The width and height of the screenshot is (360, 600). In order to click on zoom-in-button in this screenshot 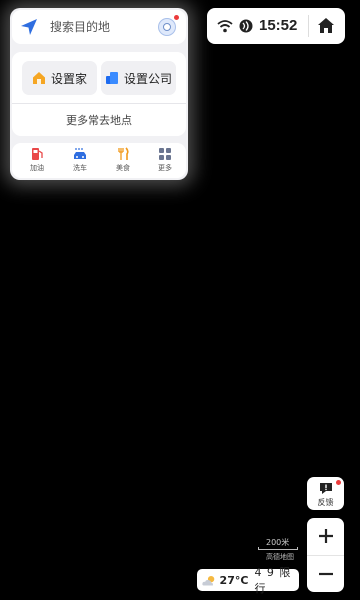, I will do `click(325, 536)`.